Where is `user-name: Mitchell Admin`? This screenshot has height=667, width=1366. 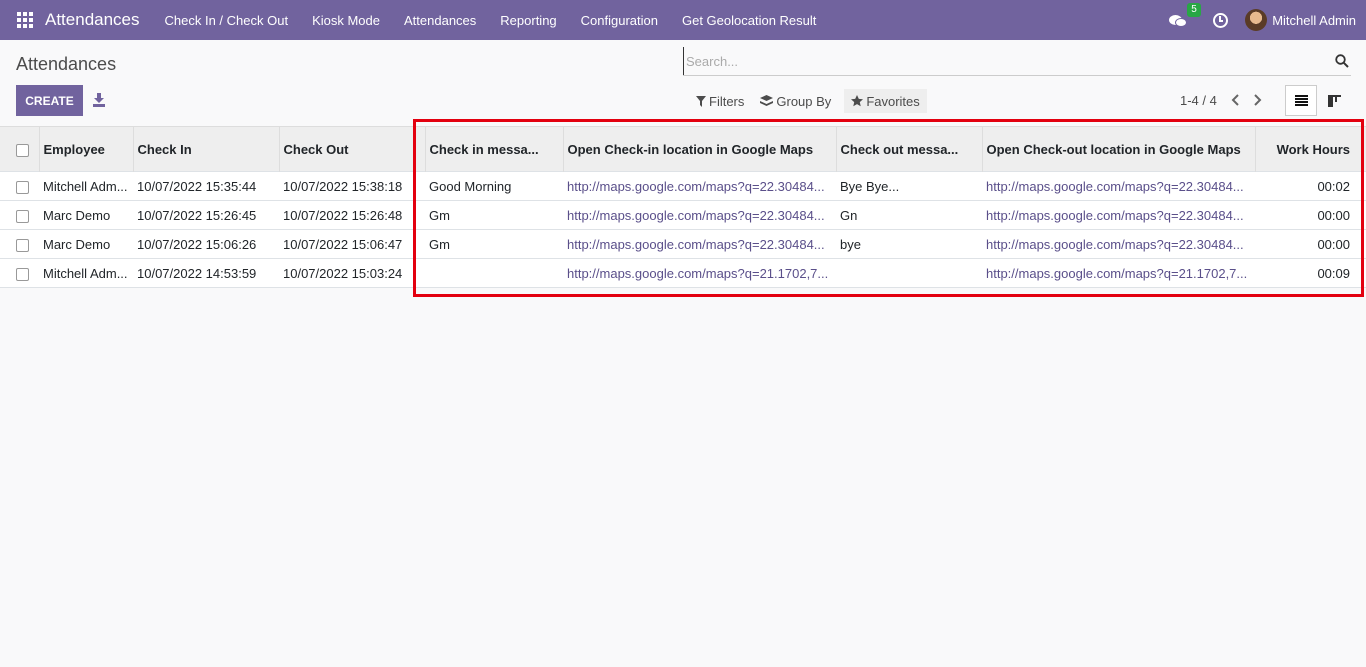
user-name: Mitchell Admin is located at coordinates (1314, 20).